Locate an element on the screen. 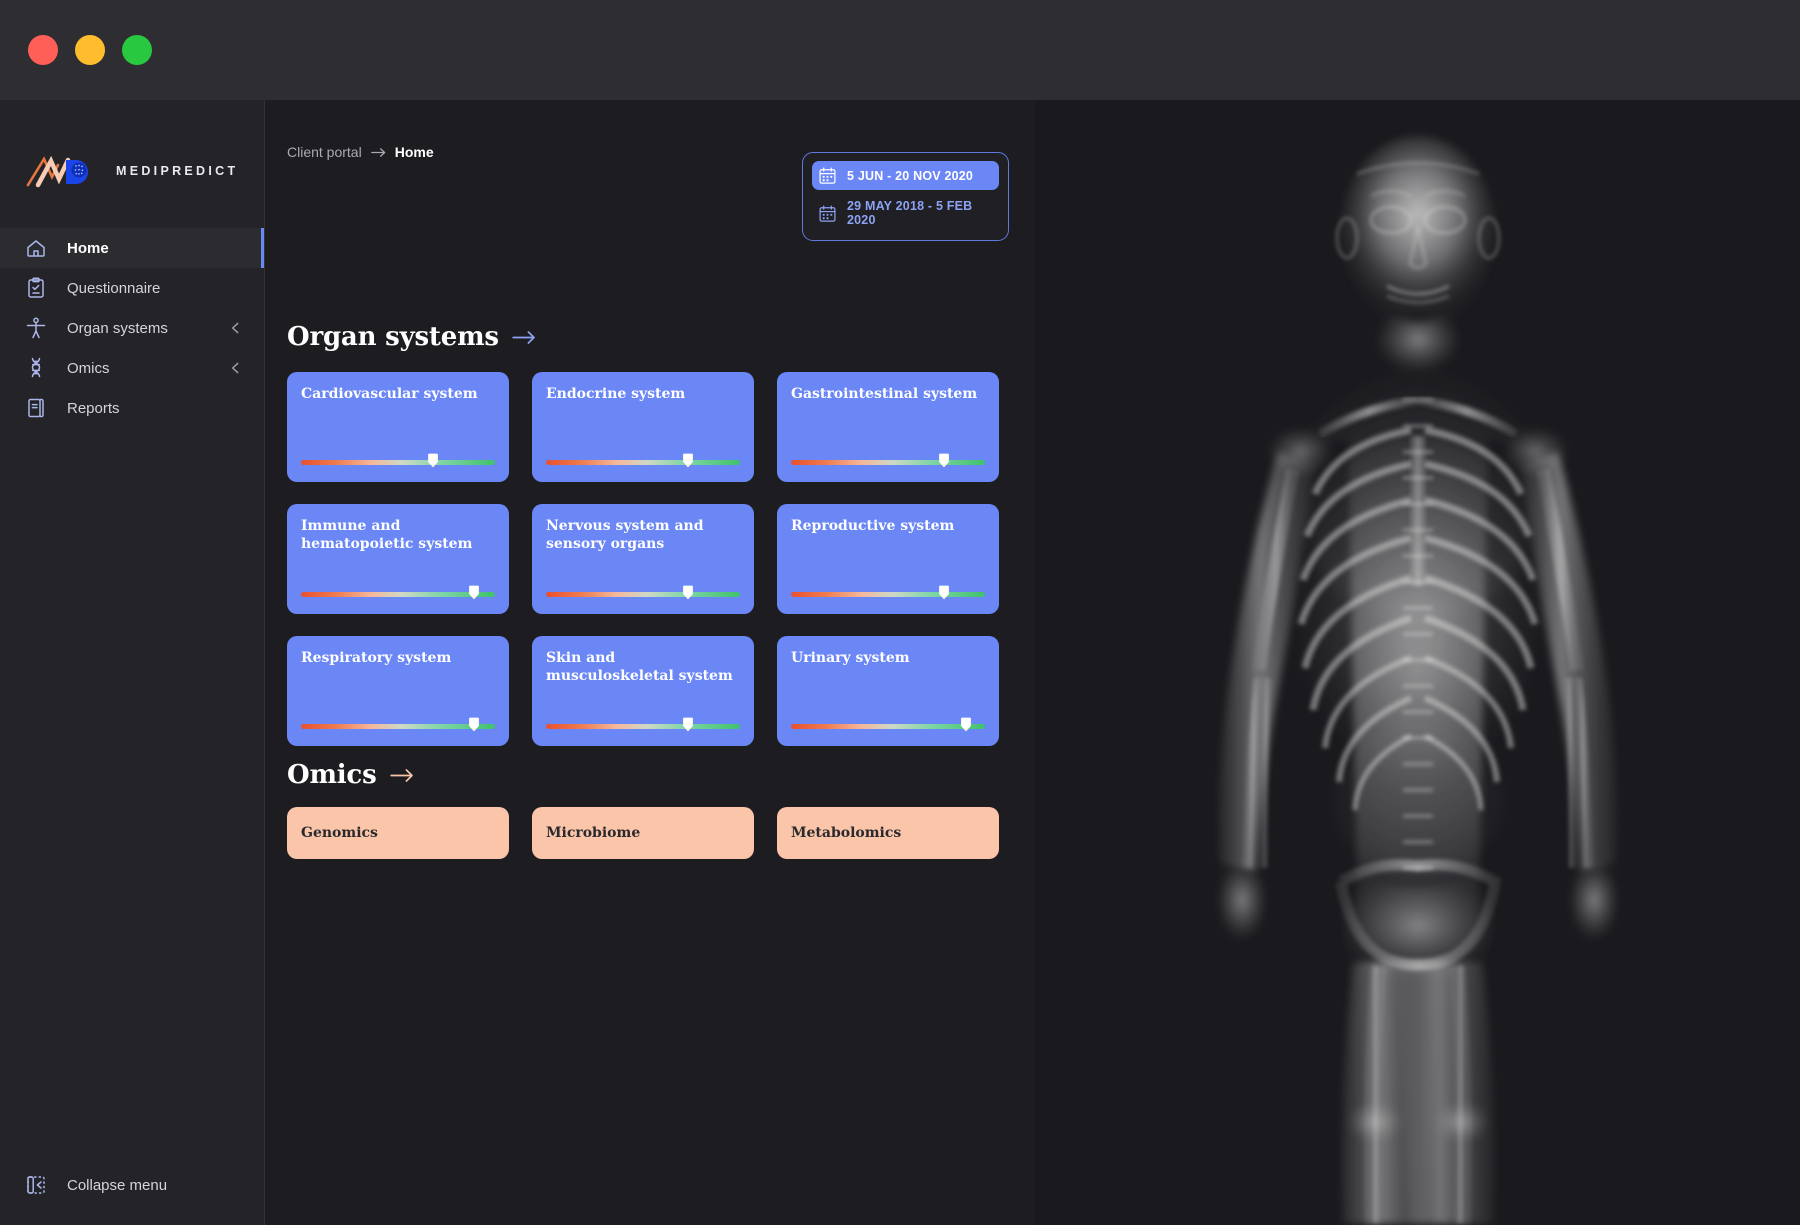  omics-card-title: Metabolomics is located at coordinates (846, 833).